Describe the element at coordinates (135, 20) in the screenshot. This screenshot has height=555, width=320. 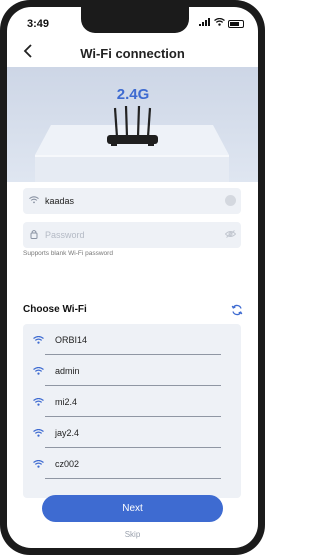
I see `notch` at that location.